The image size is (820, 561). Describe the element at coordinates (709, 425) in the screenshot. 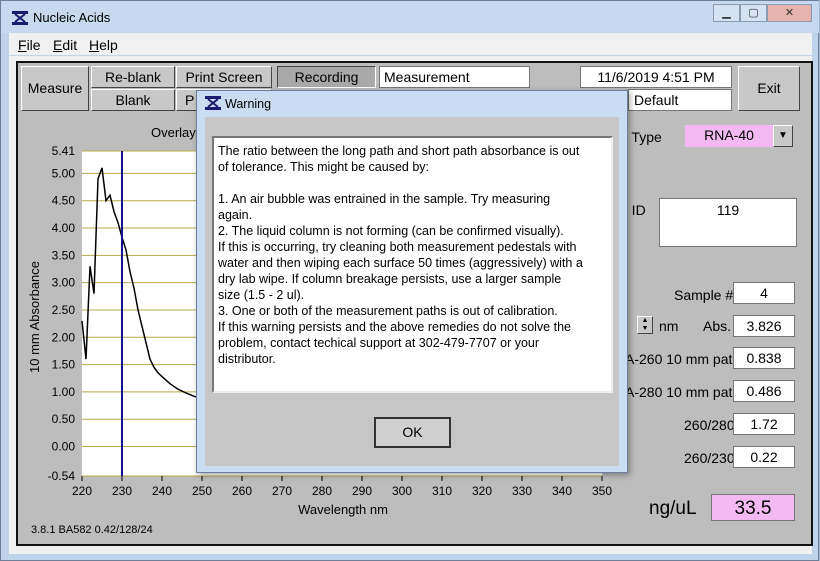

I see `ratio-260-280-label: 260/280` at that location.